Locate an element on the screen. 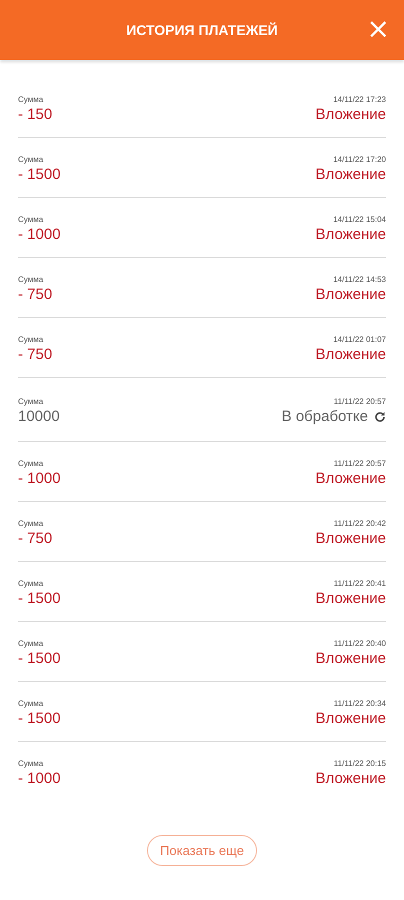 This screenshot has width=404, height=900. payment-date: 11/11/22 20:40 is located at coordinates (360, 643).